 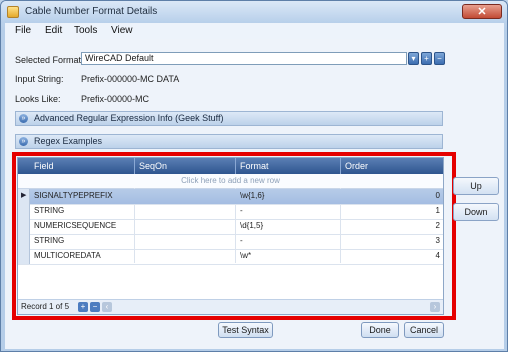 I want to click on title-bar: Cable Number Format Details ✕, so click(x=254, y=12).